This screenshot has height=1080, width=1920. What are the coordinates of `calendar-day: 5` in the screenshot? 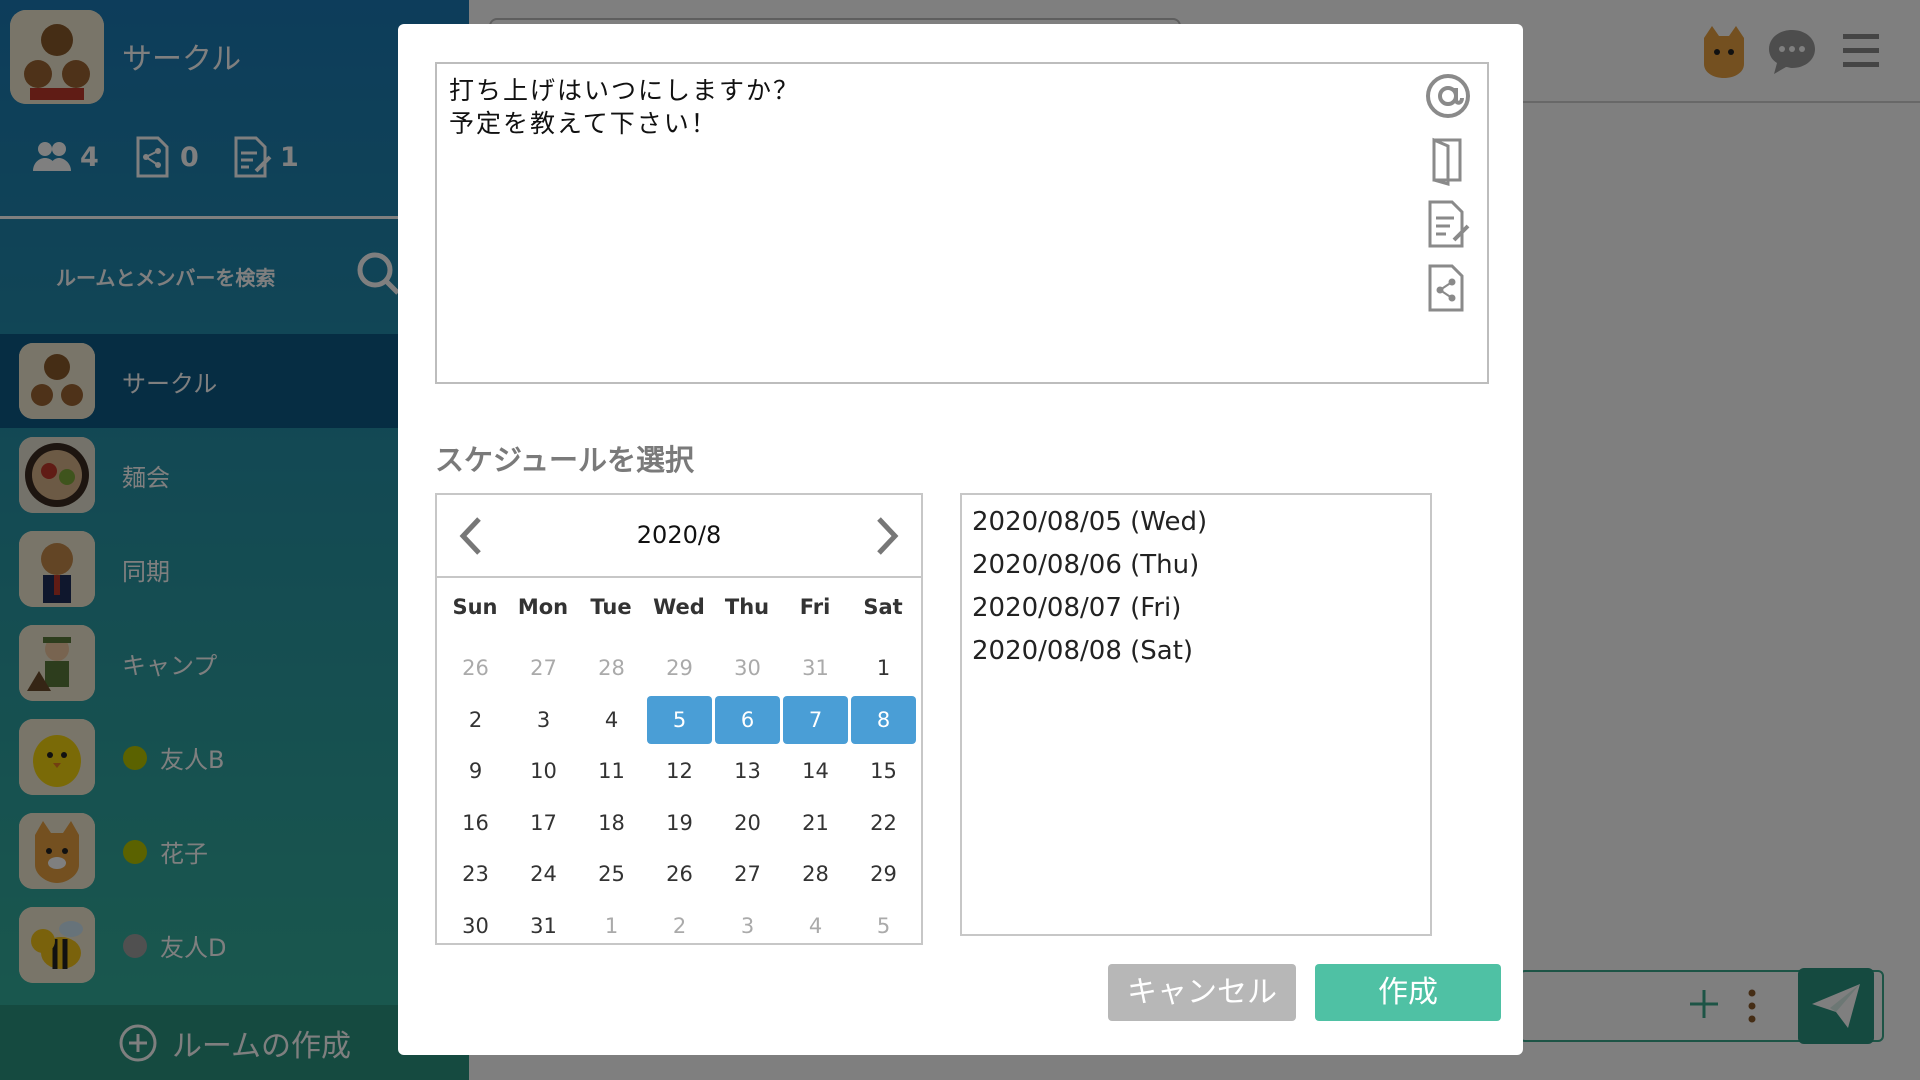 It's located at (883, 926).